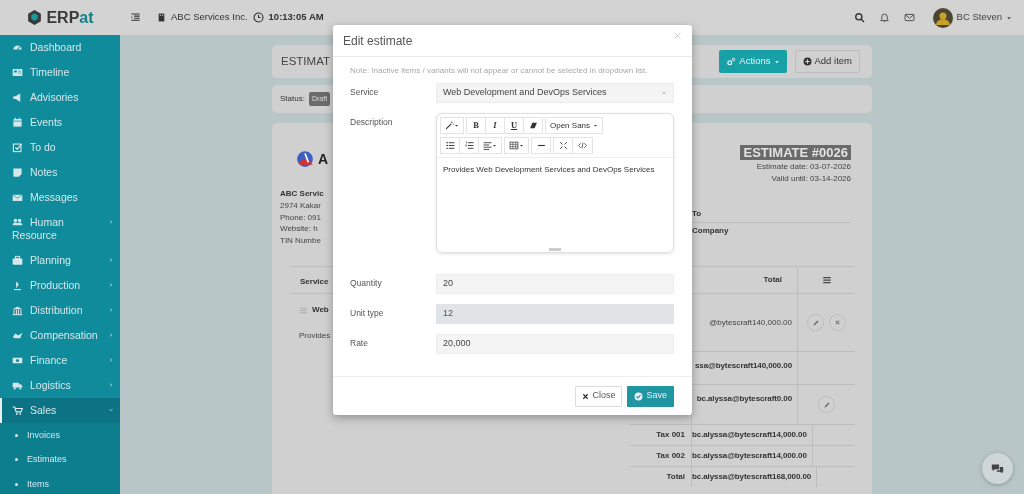  I want to click on bell-icon, so click(884, 17).